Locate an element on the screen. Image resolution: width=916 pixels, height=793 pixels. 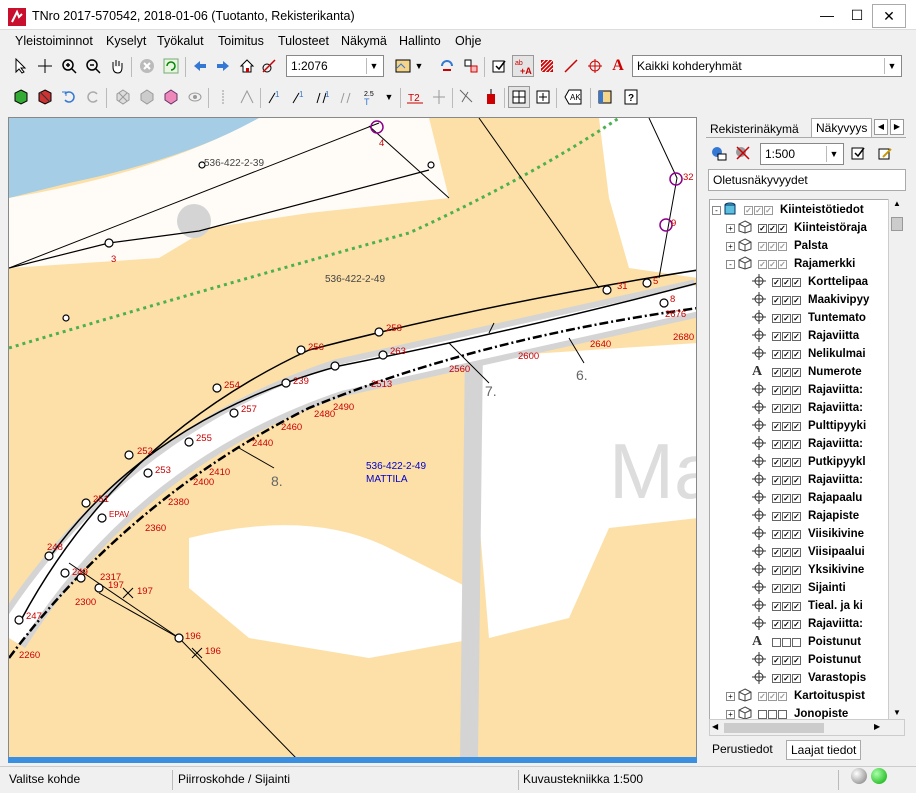
scroll-up-icon: ▲ is located at coordinates (897, 207).